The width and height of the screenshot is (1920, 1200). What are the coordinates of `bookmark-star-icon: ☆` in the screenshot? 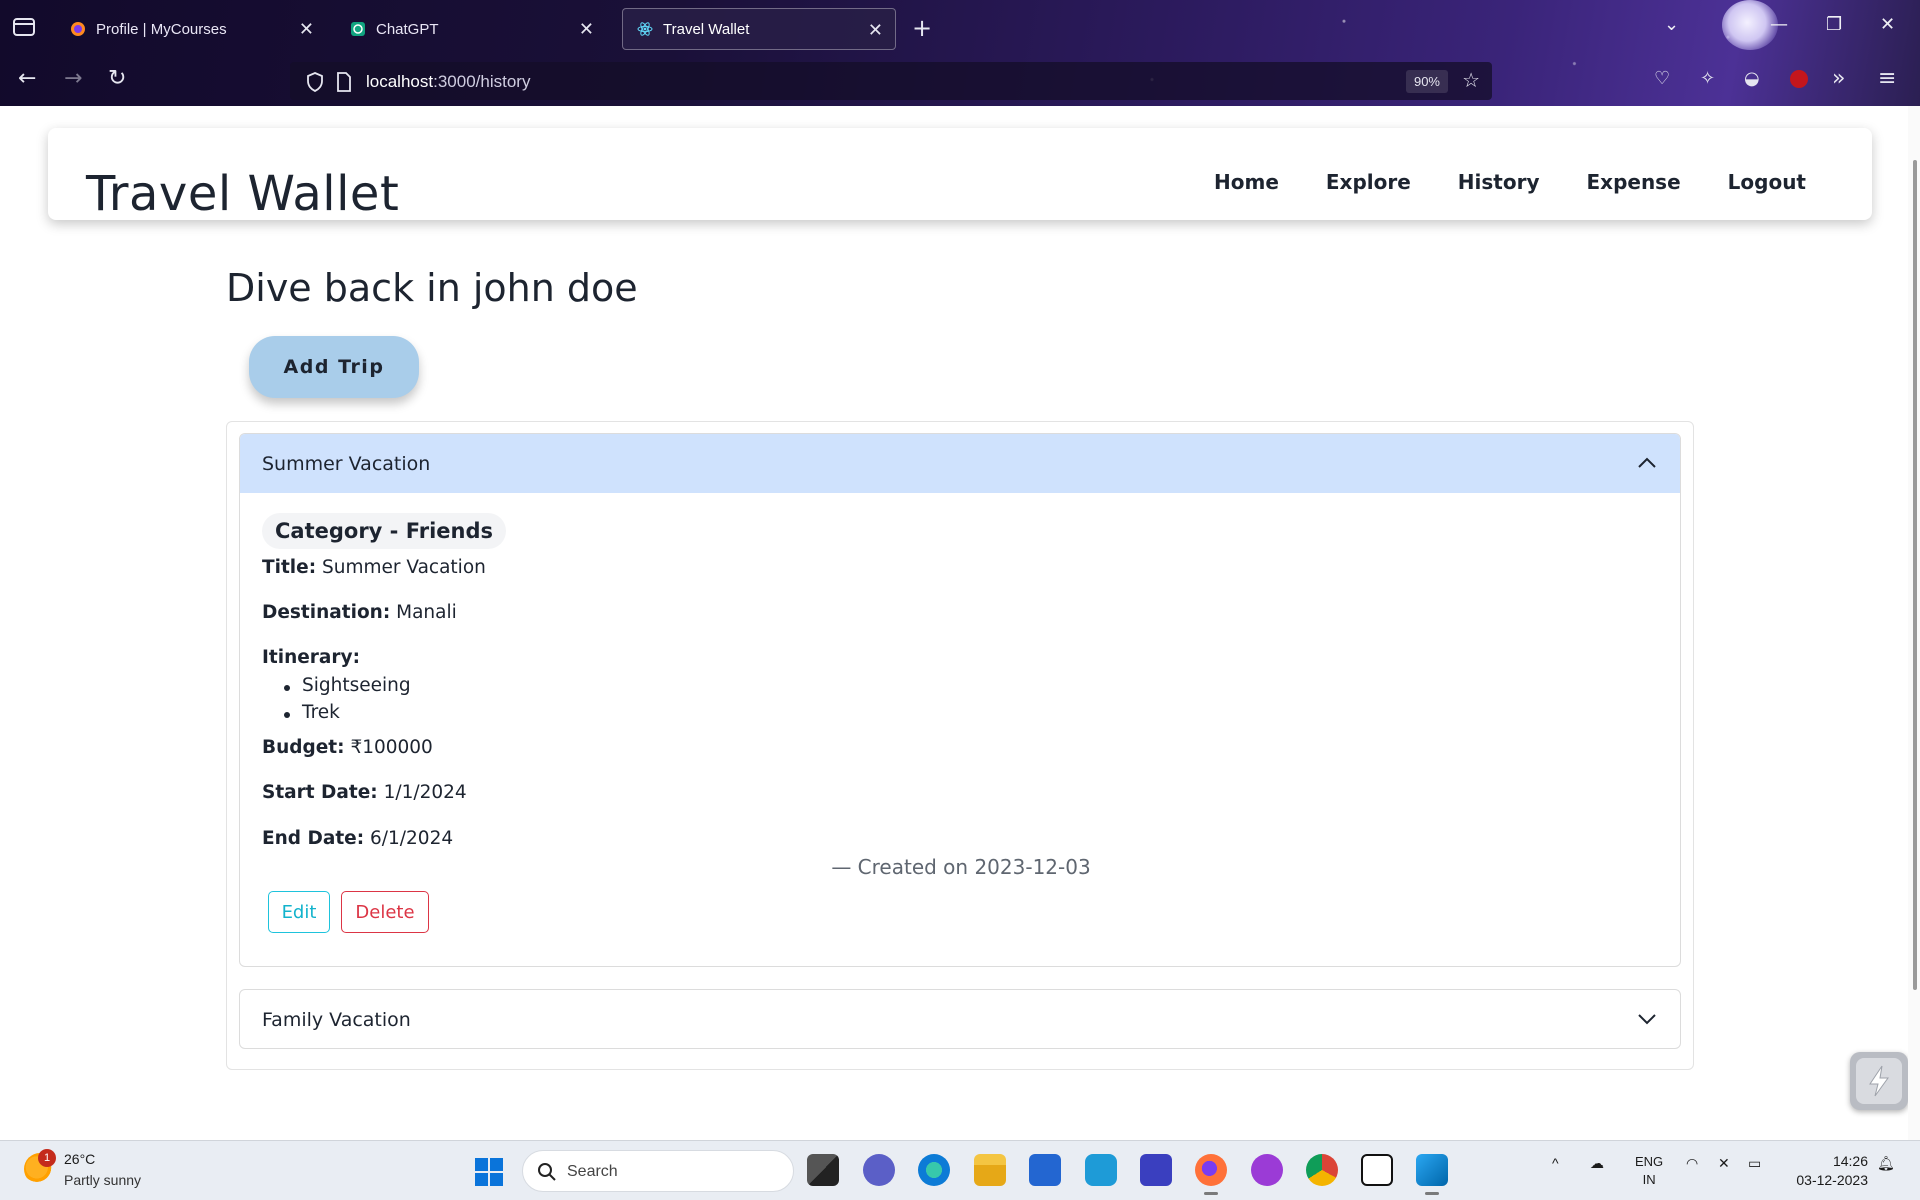 It's located at (1471, 80).